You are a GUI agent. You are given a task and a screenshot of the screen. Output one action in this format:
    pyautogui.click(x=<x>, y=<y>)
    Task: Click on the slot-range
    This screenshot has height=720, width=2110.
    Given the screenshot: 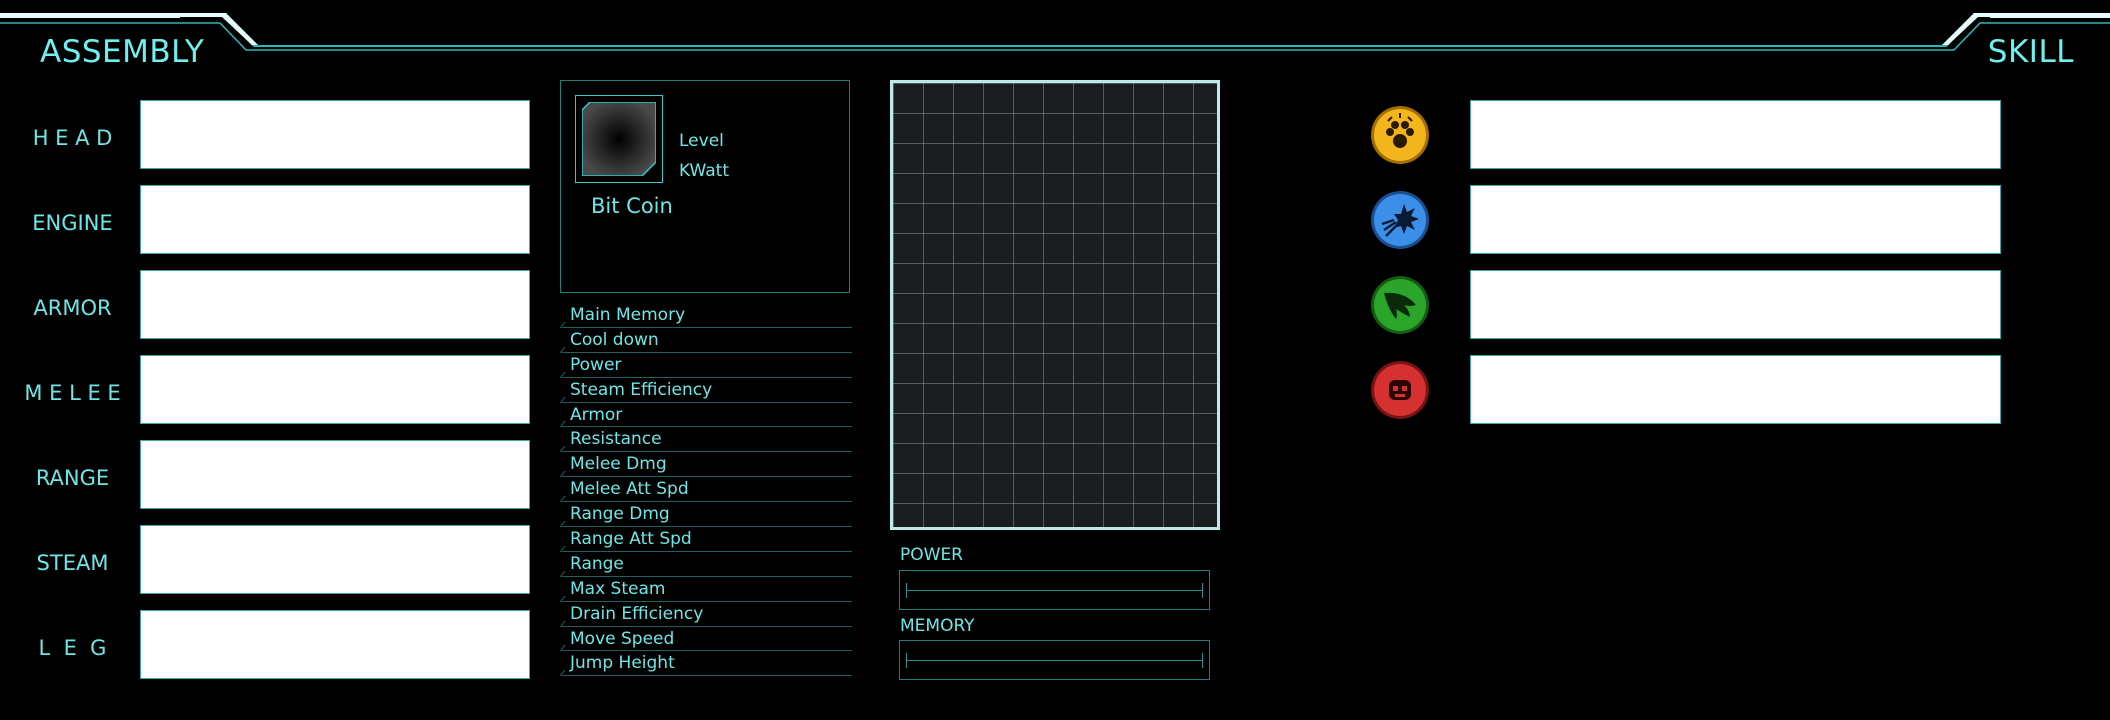 What is the action you would take?
    pyautogui.click(x=335, y=474)
    